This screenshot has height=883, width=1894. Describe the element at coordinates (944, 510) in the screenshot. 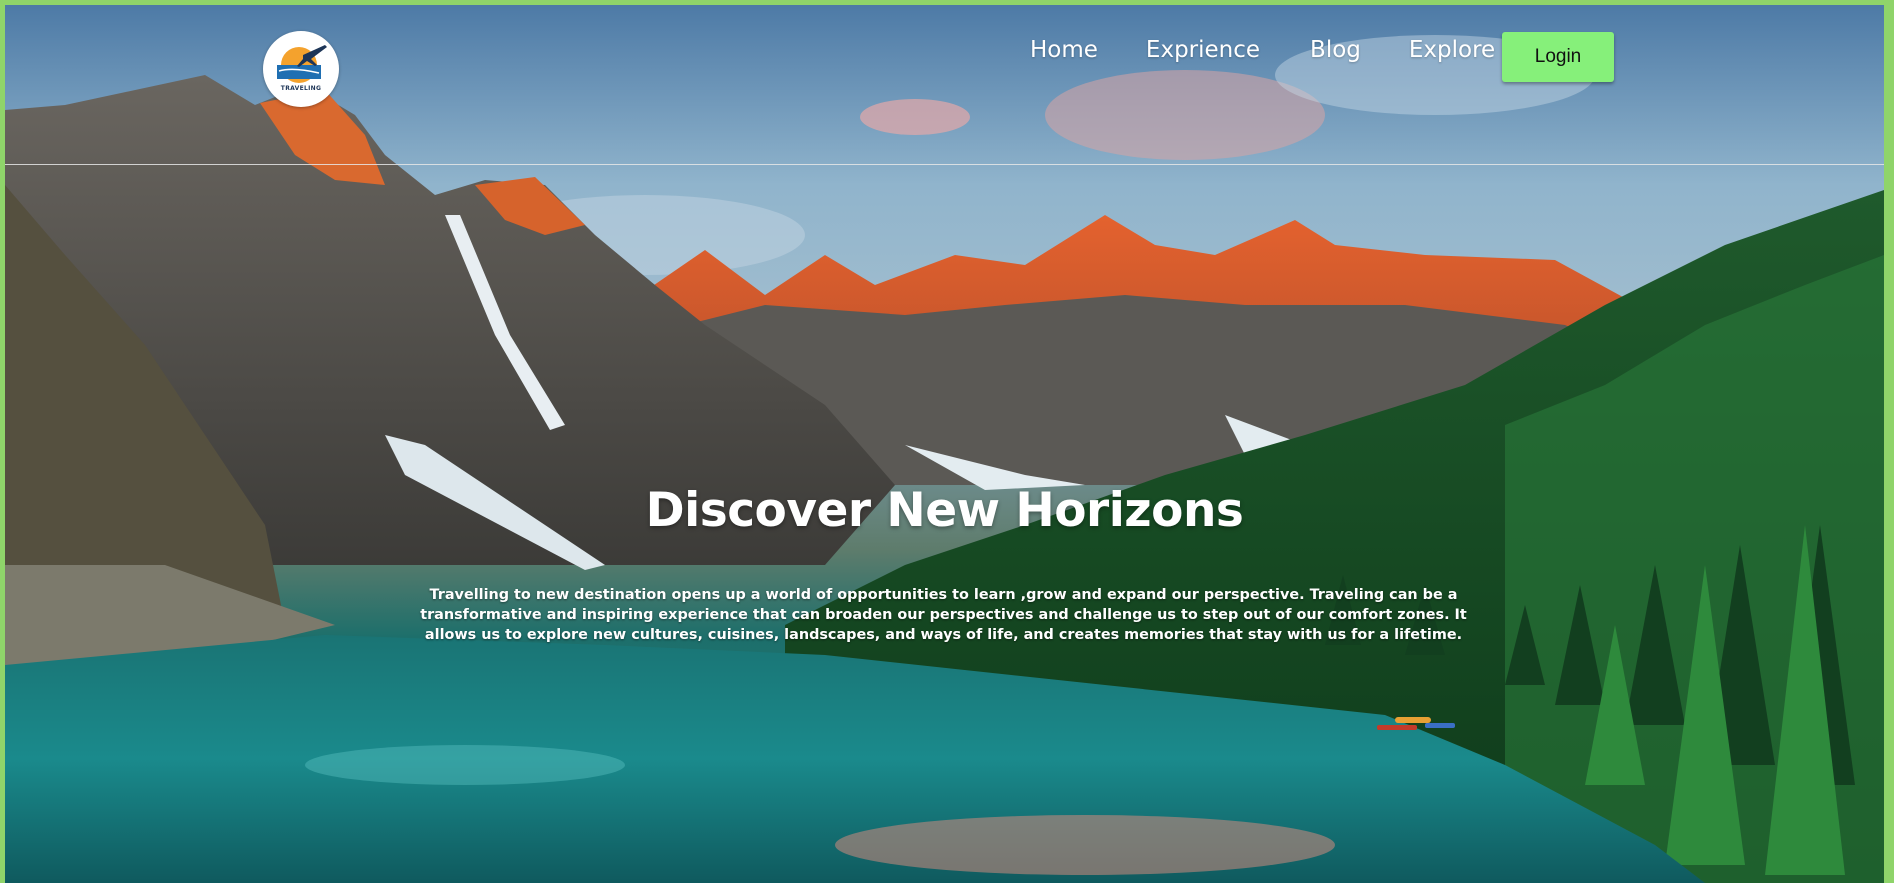

I see `hero-title: Discover New Horizons` at that location.